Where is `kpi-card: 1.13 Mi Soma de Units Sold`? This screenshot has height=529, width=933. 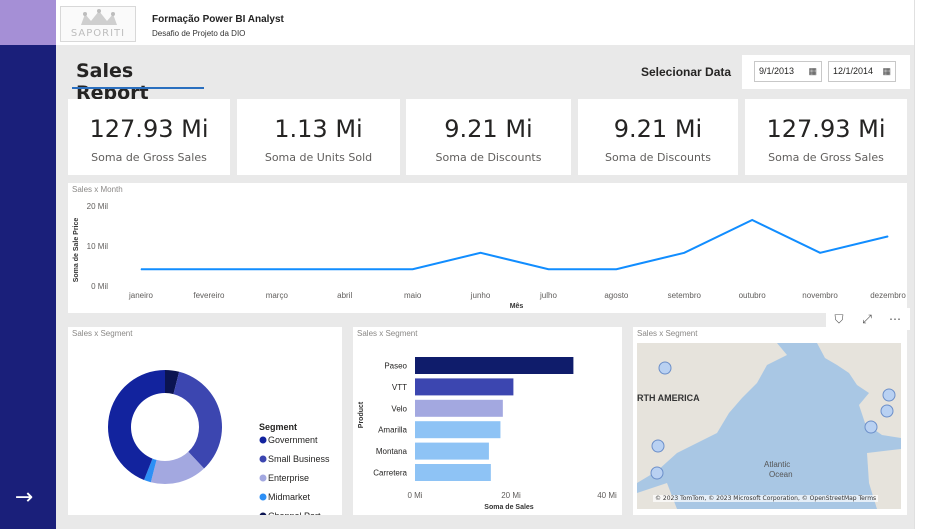 kpi-card: 1.13 Mi Soma de Units Sold is located at coordinates (318, 137).